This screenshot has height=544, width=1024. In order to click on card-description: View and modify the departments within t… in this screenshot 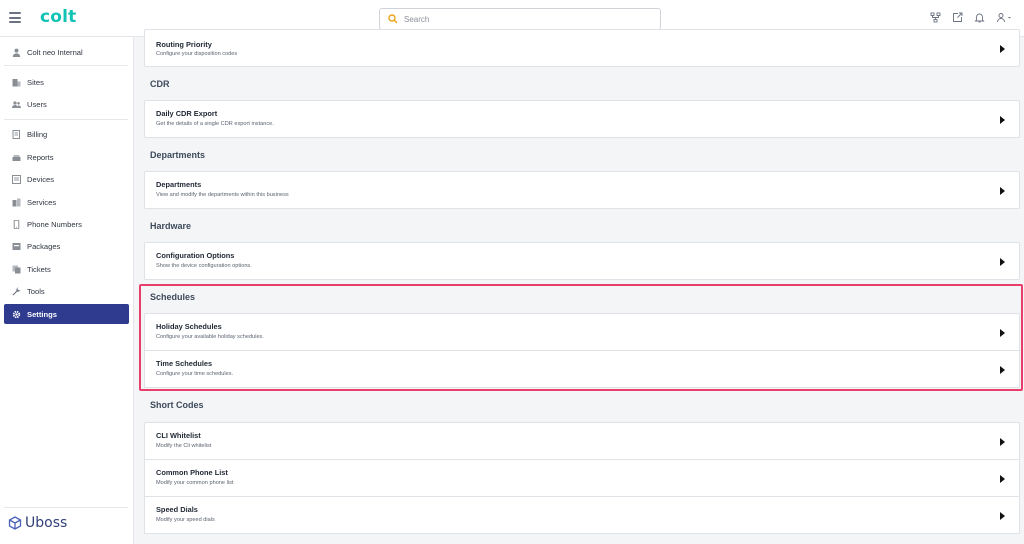, I will do `click(222, 194)`.